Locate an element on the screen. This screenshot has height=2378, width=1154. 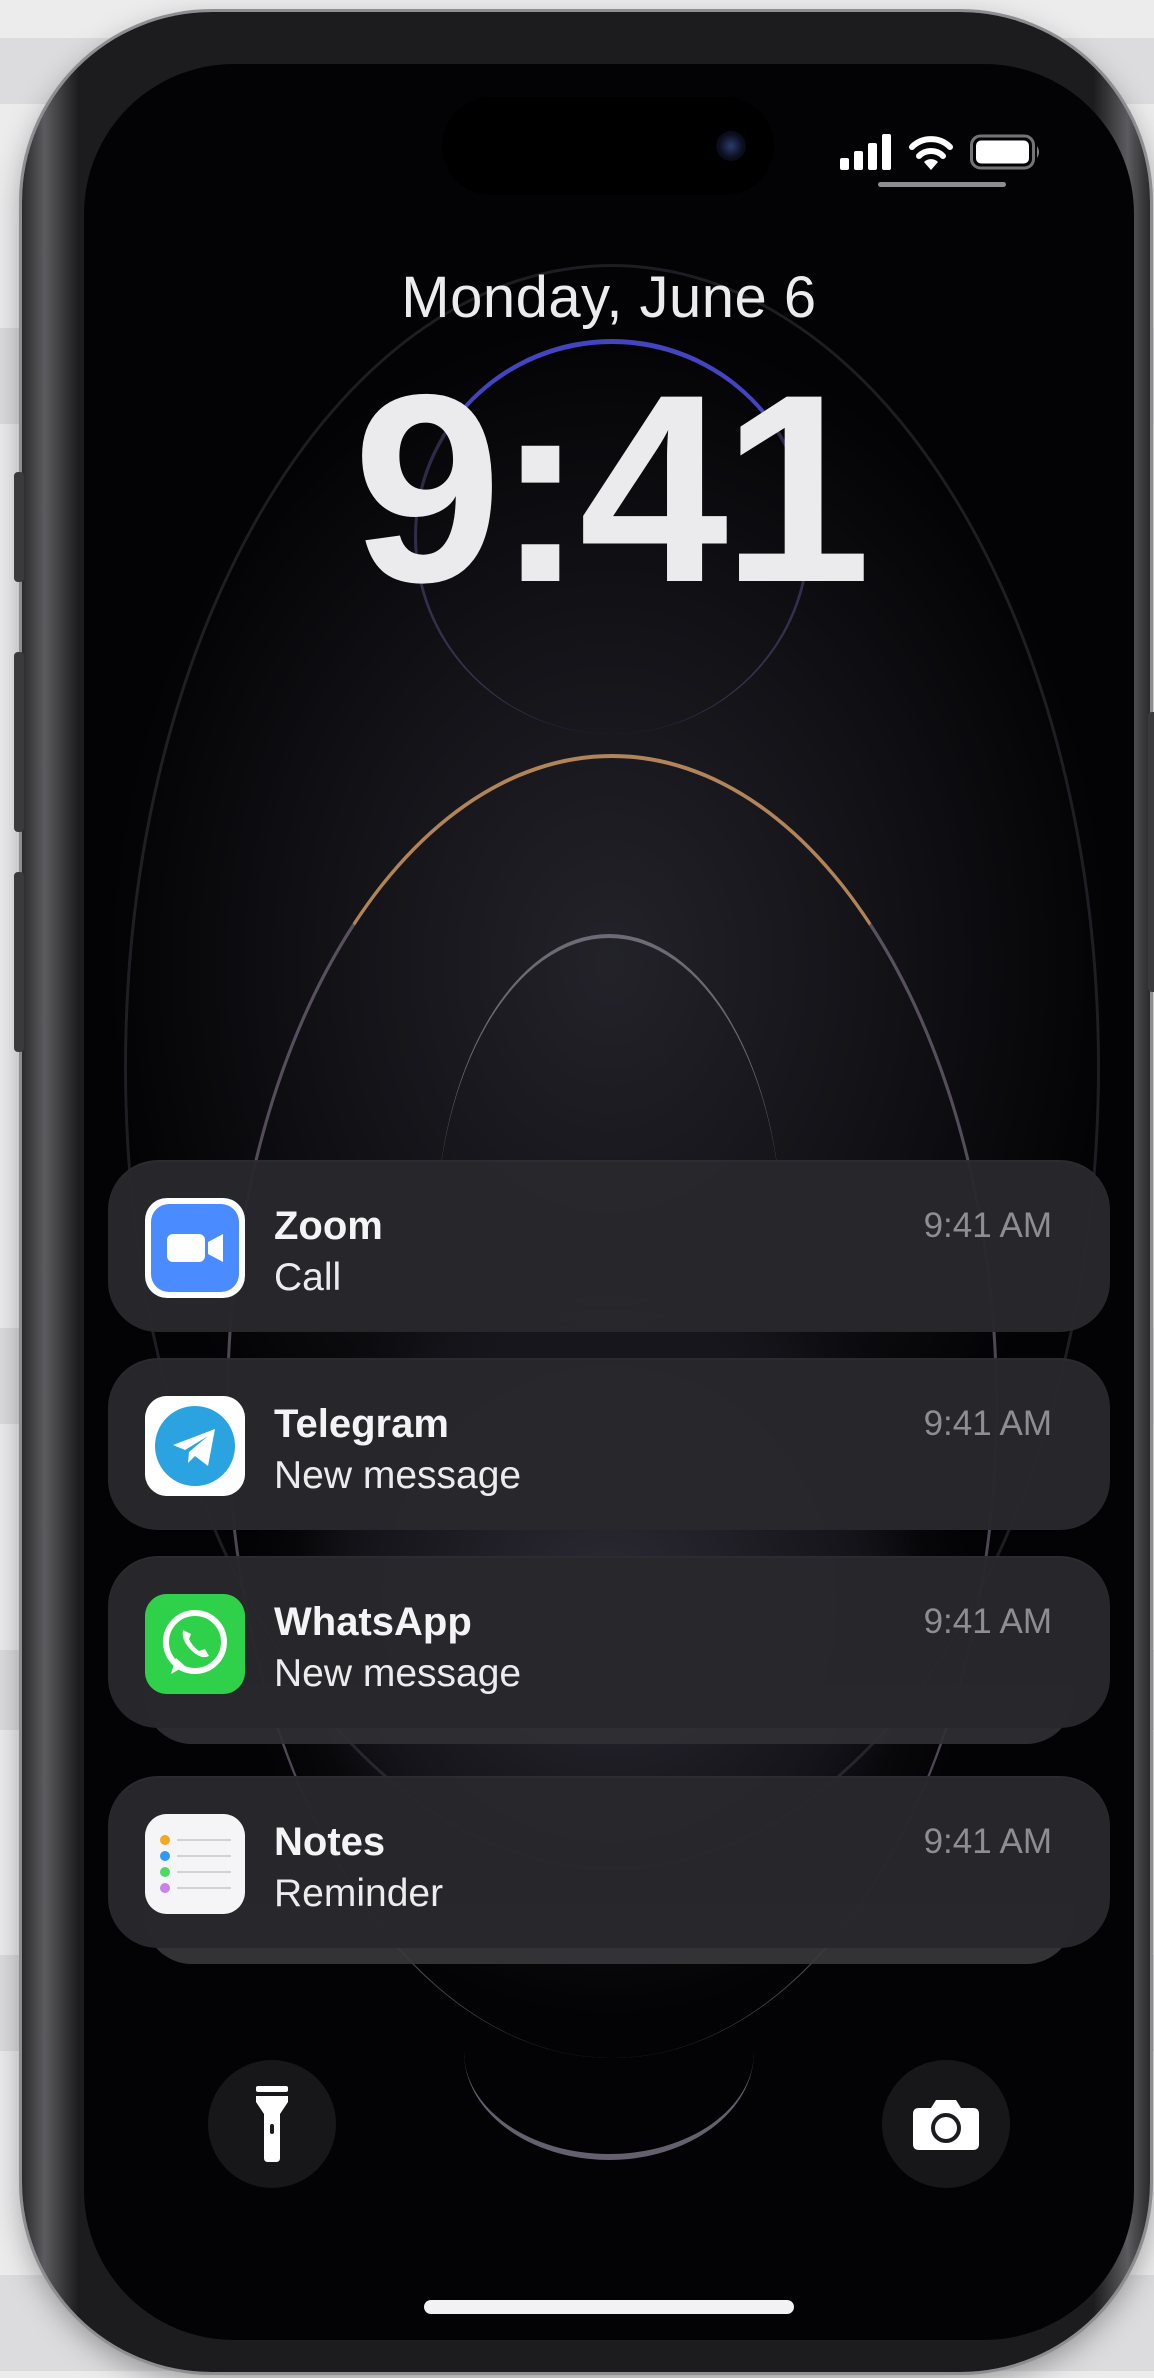
flashlight-button is located at coordinates (272, 2124).